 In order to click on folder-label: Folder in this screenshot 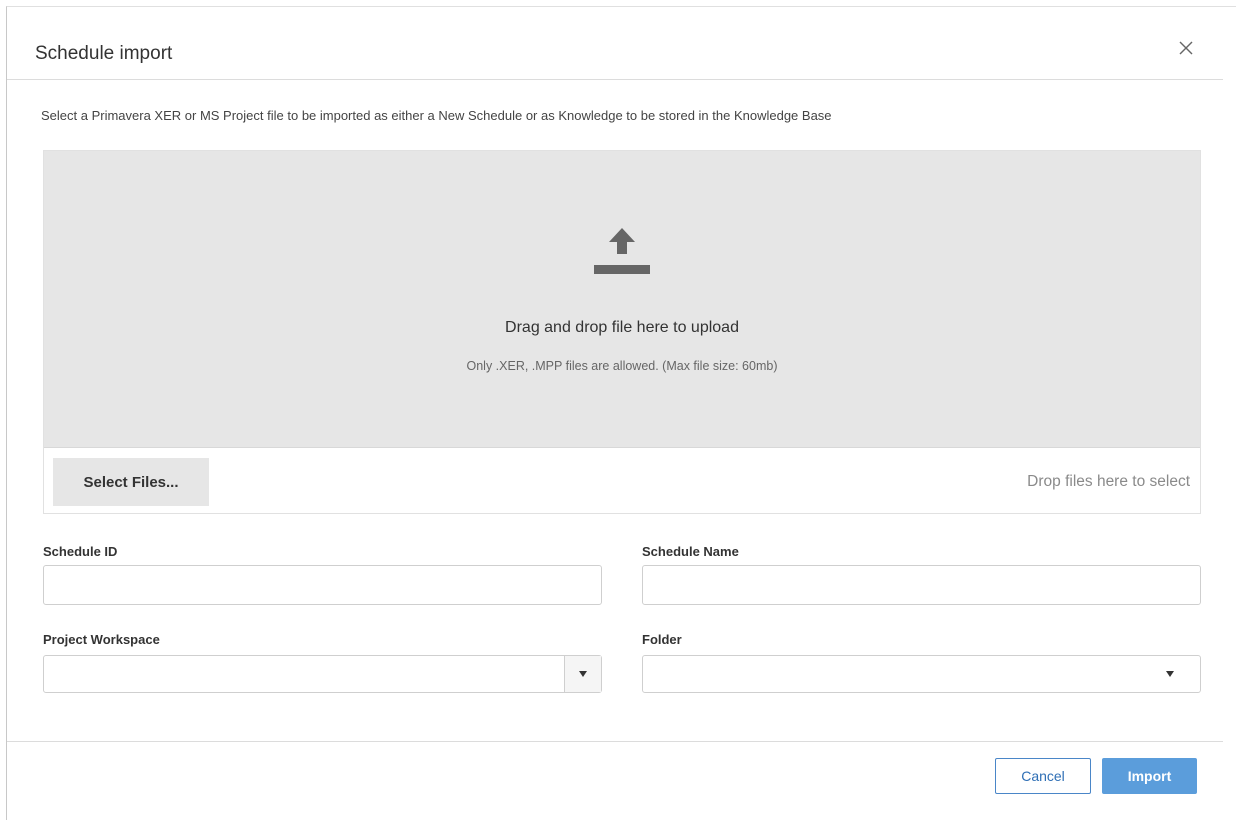, I will do `click(662, 639)`.